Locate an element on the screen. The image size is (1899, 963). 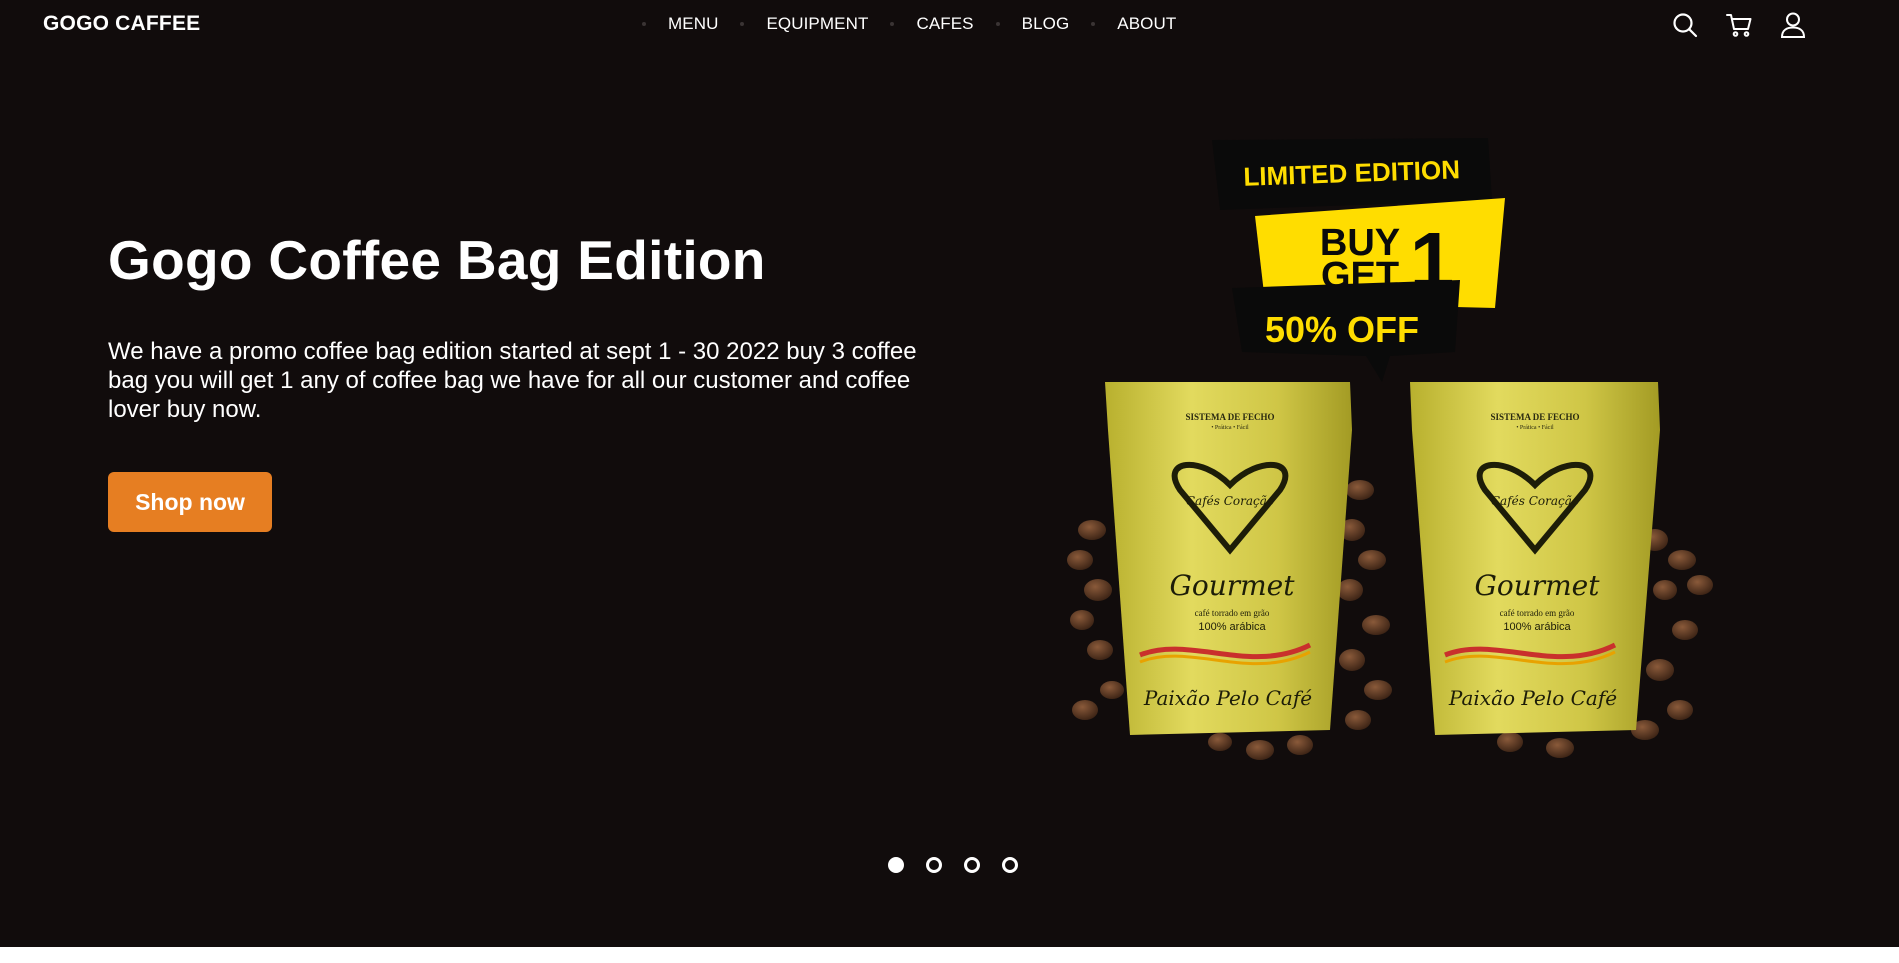
badge-discount-text: 50% OFF is located at coordinates (1342, 329).